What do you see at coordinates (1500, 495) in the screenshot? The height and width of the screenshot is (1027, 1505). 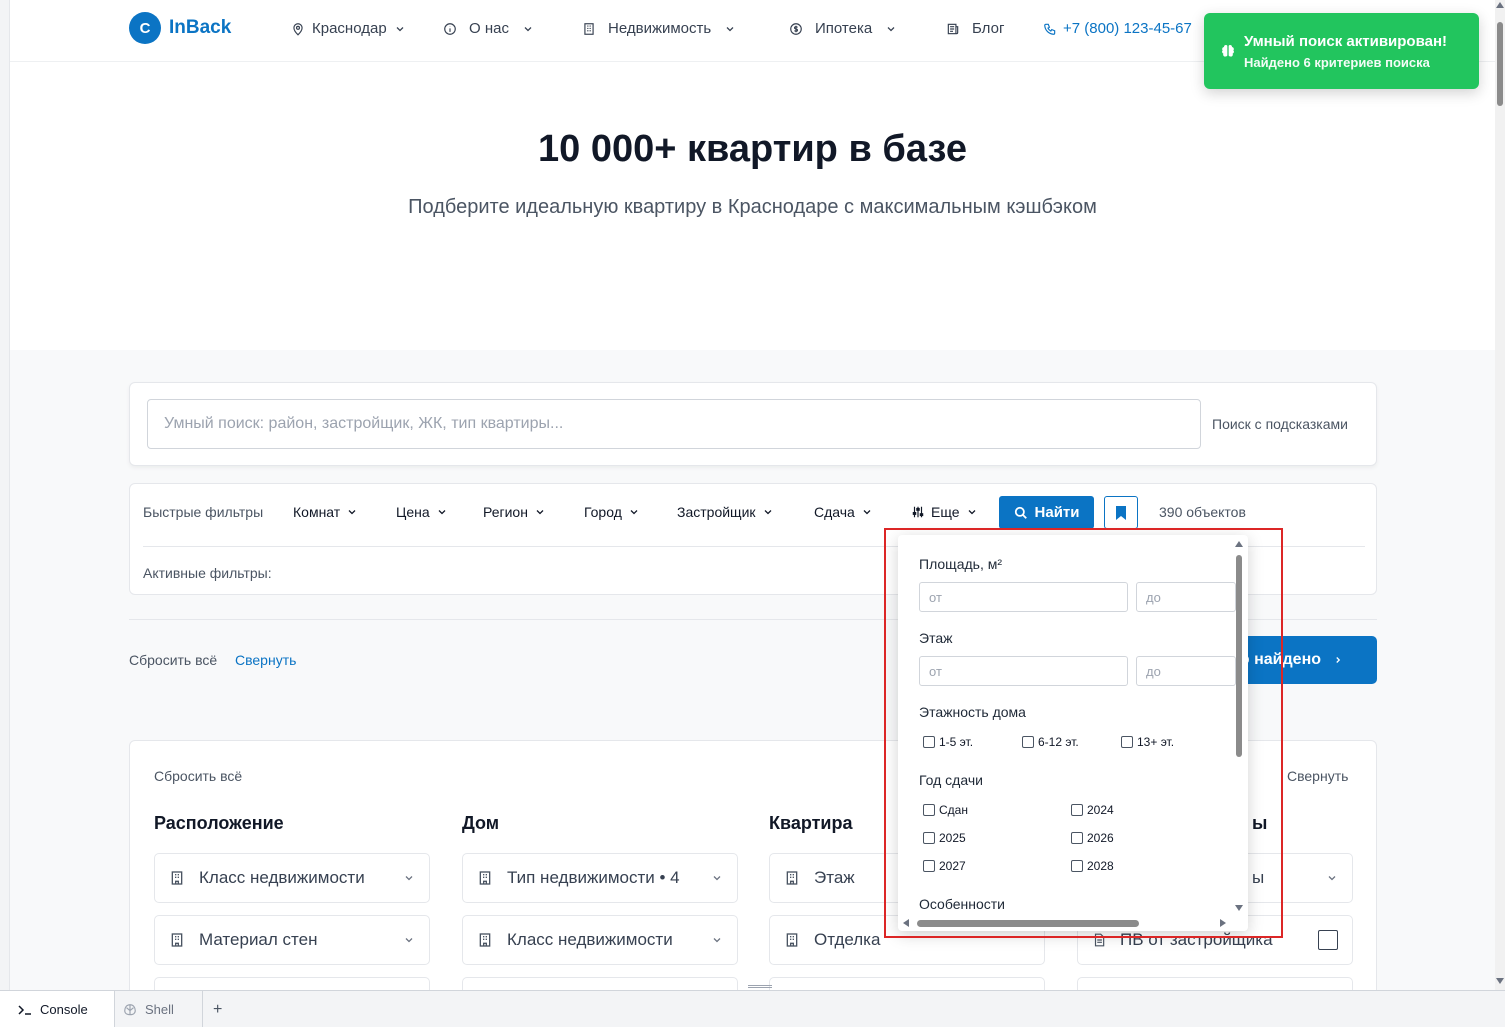 I see `page-scrollbar` at bounding box center [1500, 495].